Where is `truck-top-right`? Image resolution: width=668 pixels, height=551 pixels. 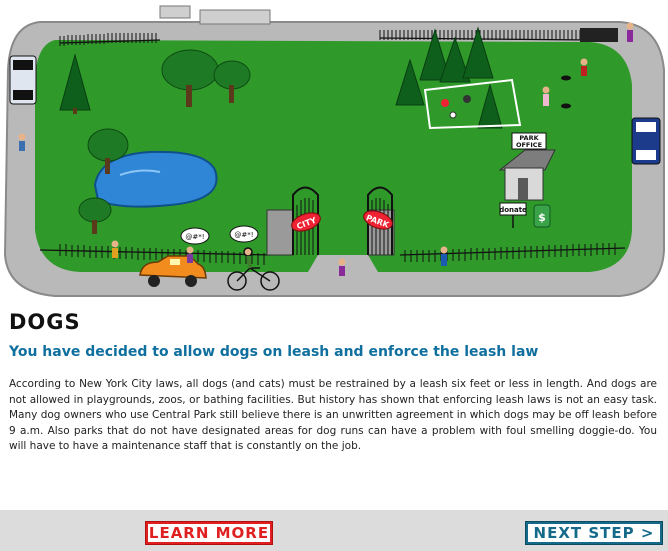 truck-top-right is located at coordinates (599, 35).